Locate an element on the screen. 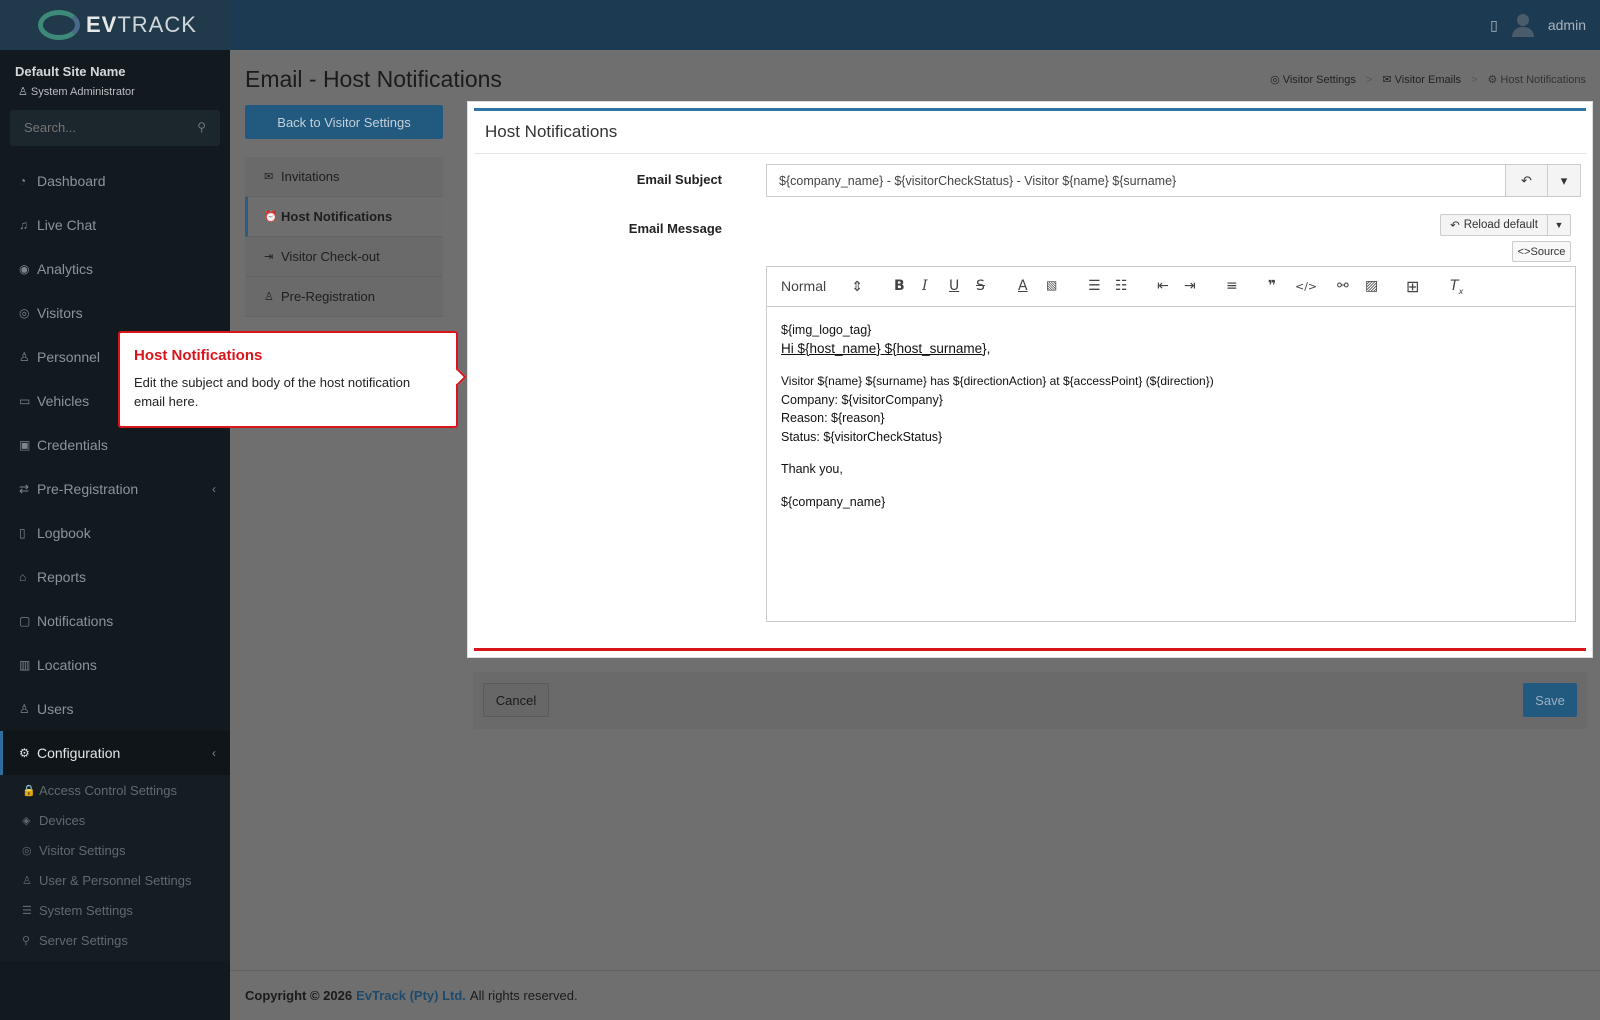 The image size is (1600, 1020). user-check-icon: ♙ is located at coordinates (269, 297).